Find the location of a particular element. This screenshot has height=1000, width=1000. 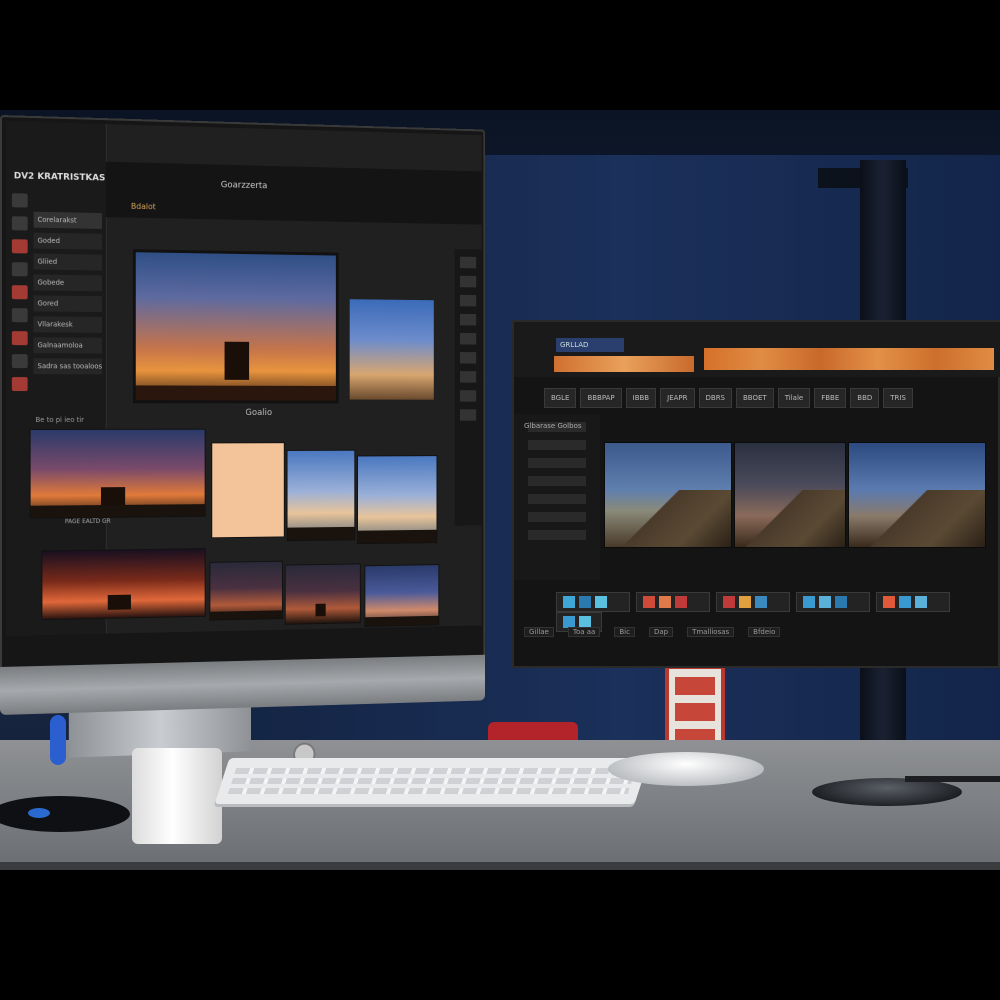

panel-badge: Bdalot is located at coordinates (143, 206).